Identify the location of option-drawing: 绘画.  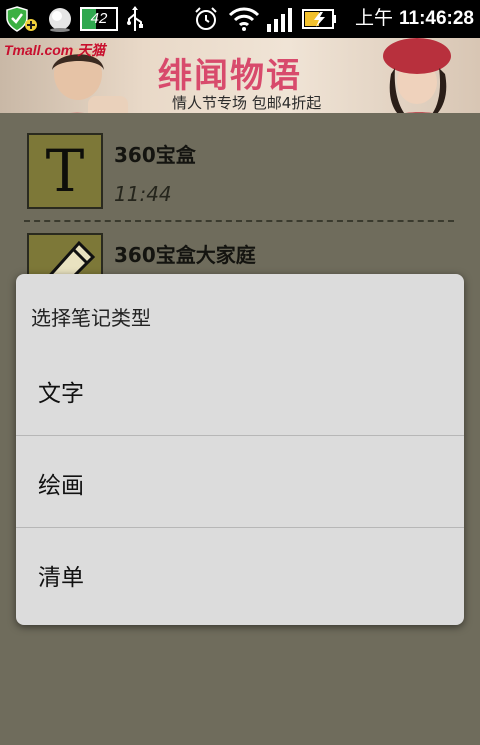
(240, 481).